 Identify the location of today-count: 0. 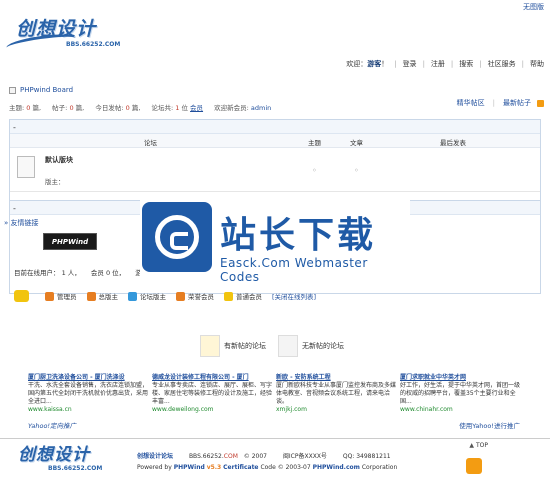
(127, 108).